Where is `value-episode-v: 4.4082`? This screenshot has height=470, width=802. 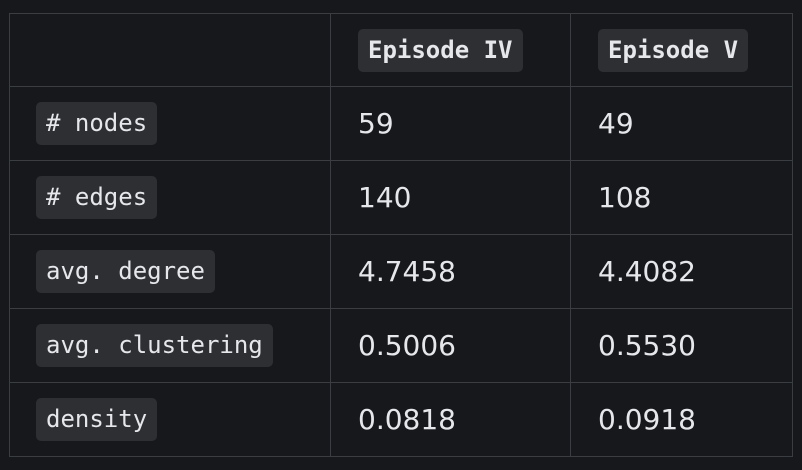
value-episode-v: 4.4082 is located at coordinates (647, 271).